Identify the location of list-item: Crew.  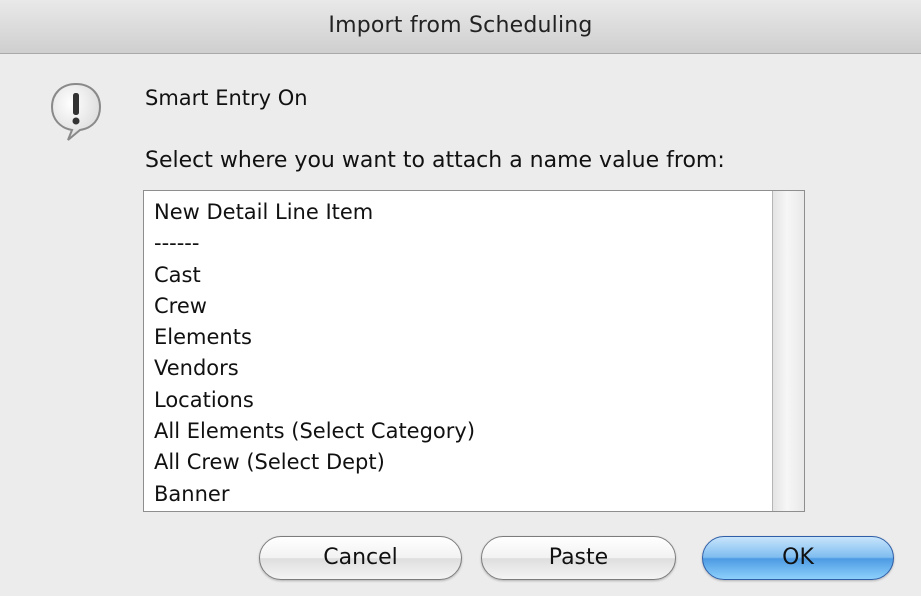
(314, 306).